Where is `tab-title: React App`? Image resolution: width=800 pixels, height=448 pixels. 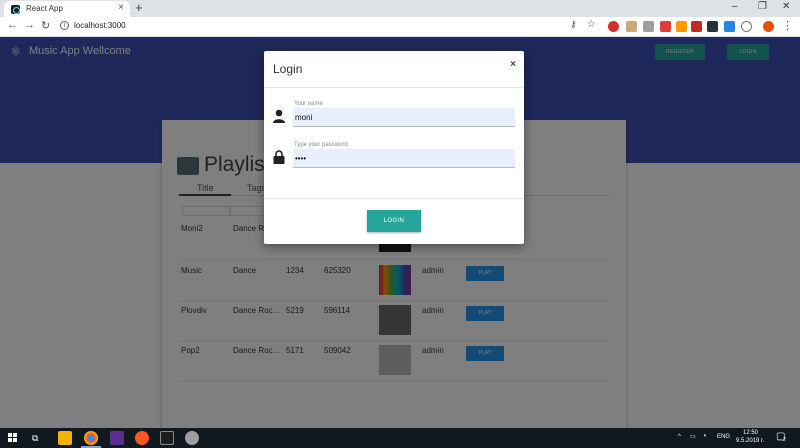 tab-title: React App is located at coordinates (44, 8).